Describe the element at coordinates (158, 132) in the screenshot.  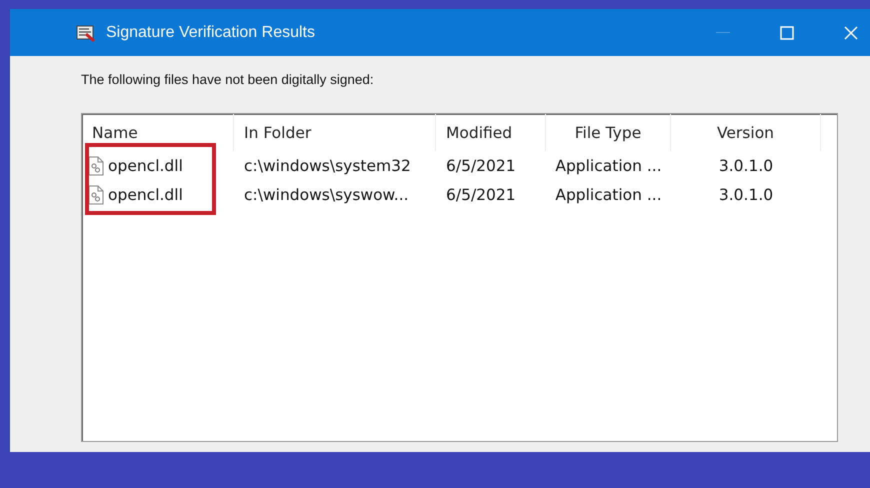
I see `column-header: Name` at that location.